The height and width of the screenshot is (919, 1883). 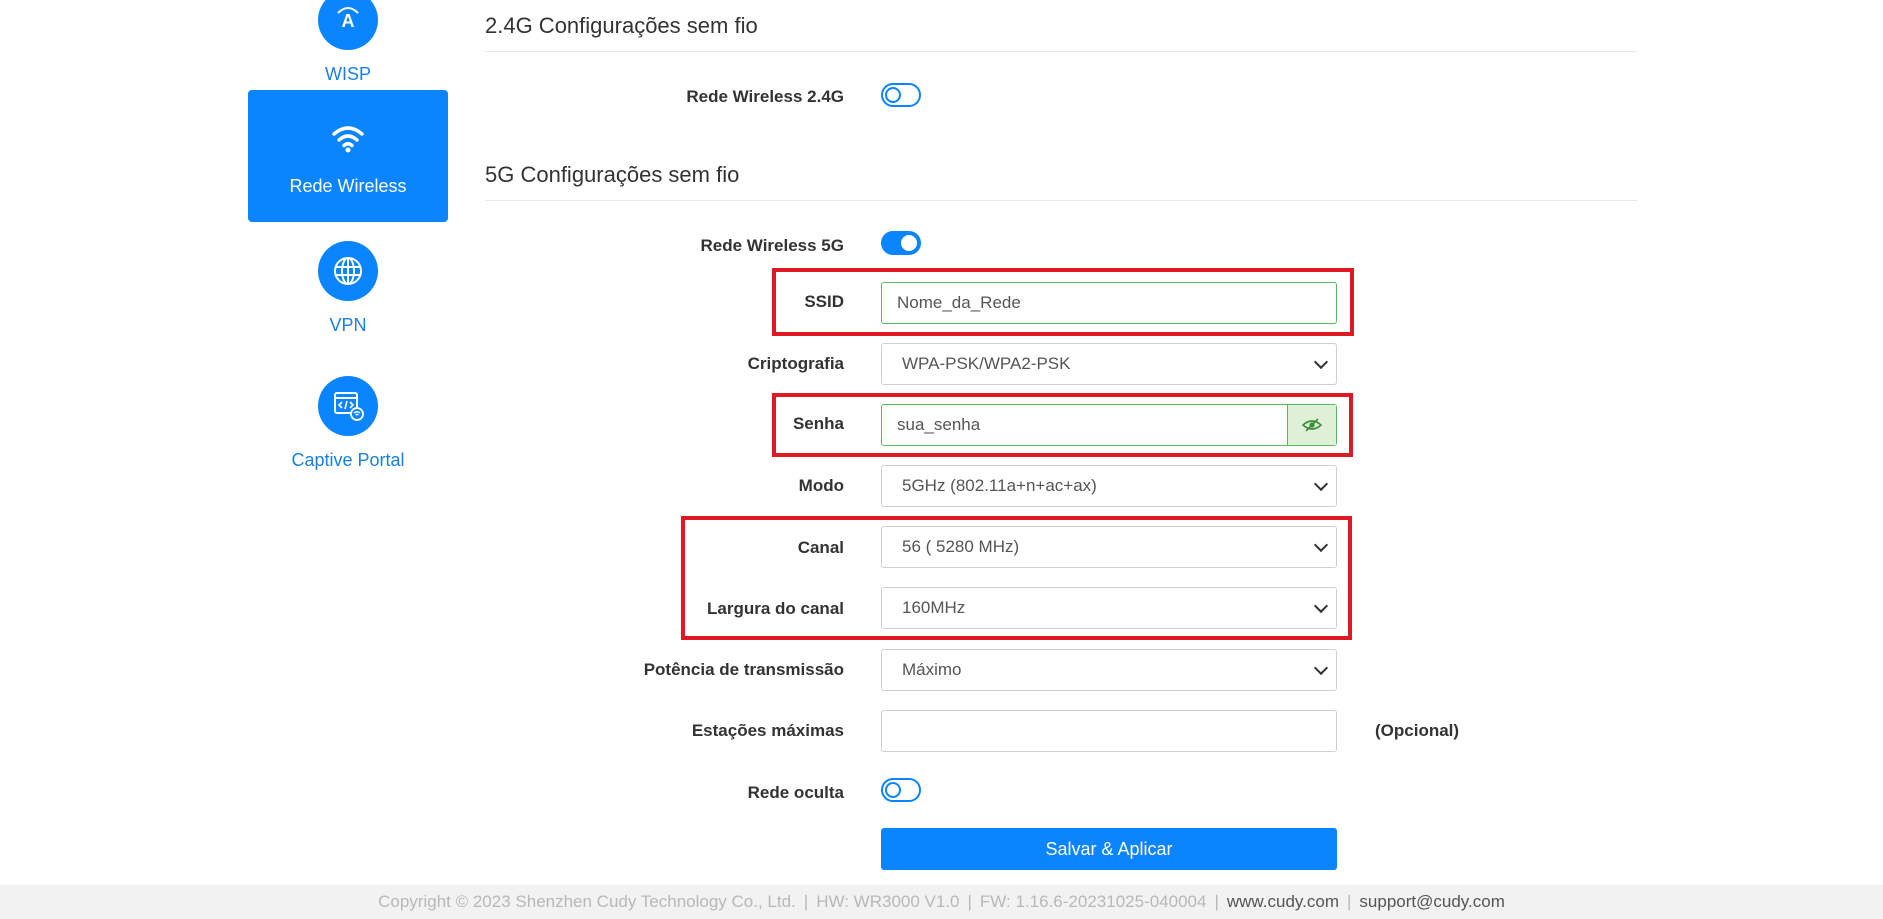 I want to click on wisp-icon: A, so click(x=348, y=25).